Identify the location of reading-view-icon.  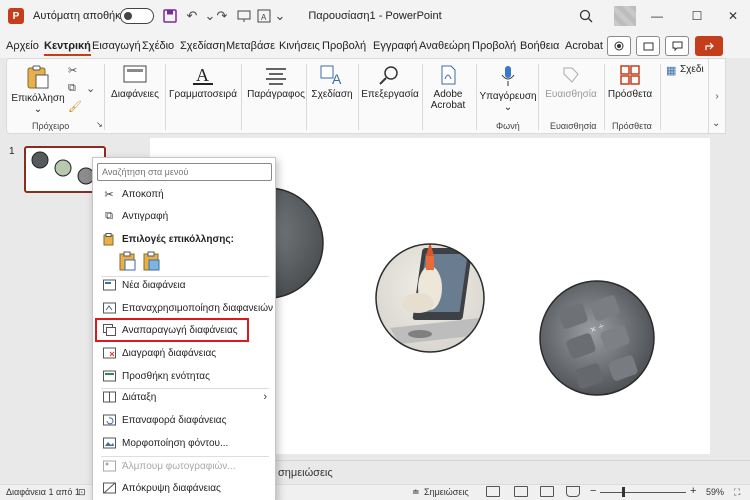
(547, 491).